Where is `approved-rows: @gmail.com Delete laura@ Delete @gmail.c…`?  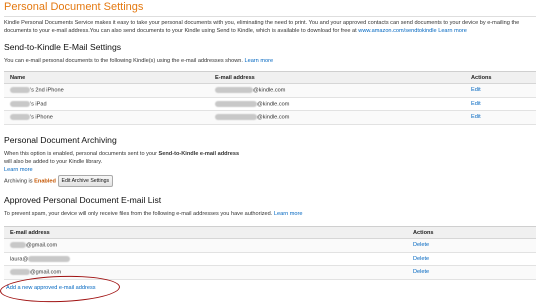 approved-rows: @gmail.com Delete laura@ Delete @gmail.c… is located at coordinates (270, 259).